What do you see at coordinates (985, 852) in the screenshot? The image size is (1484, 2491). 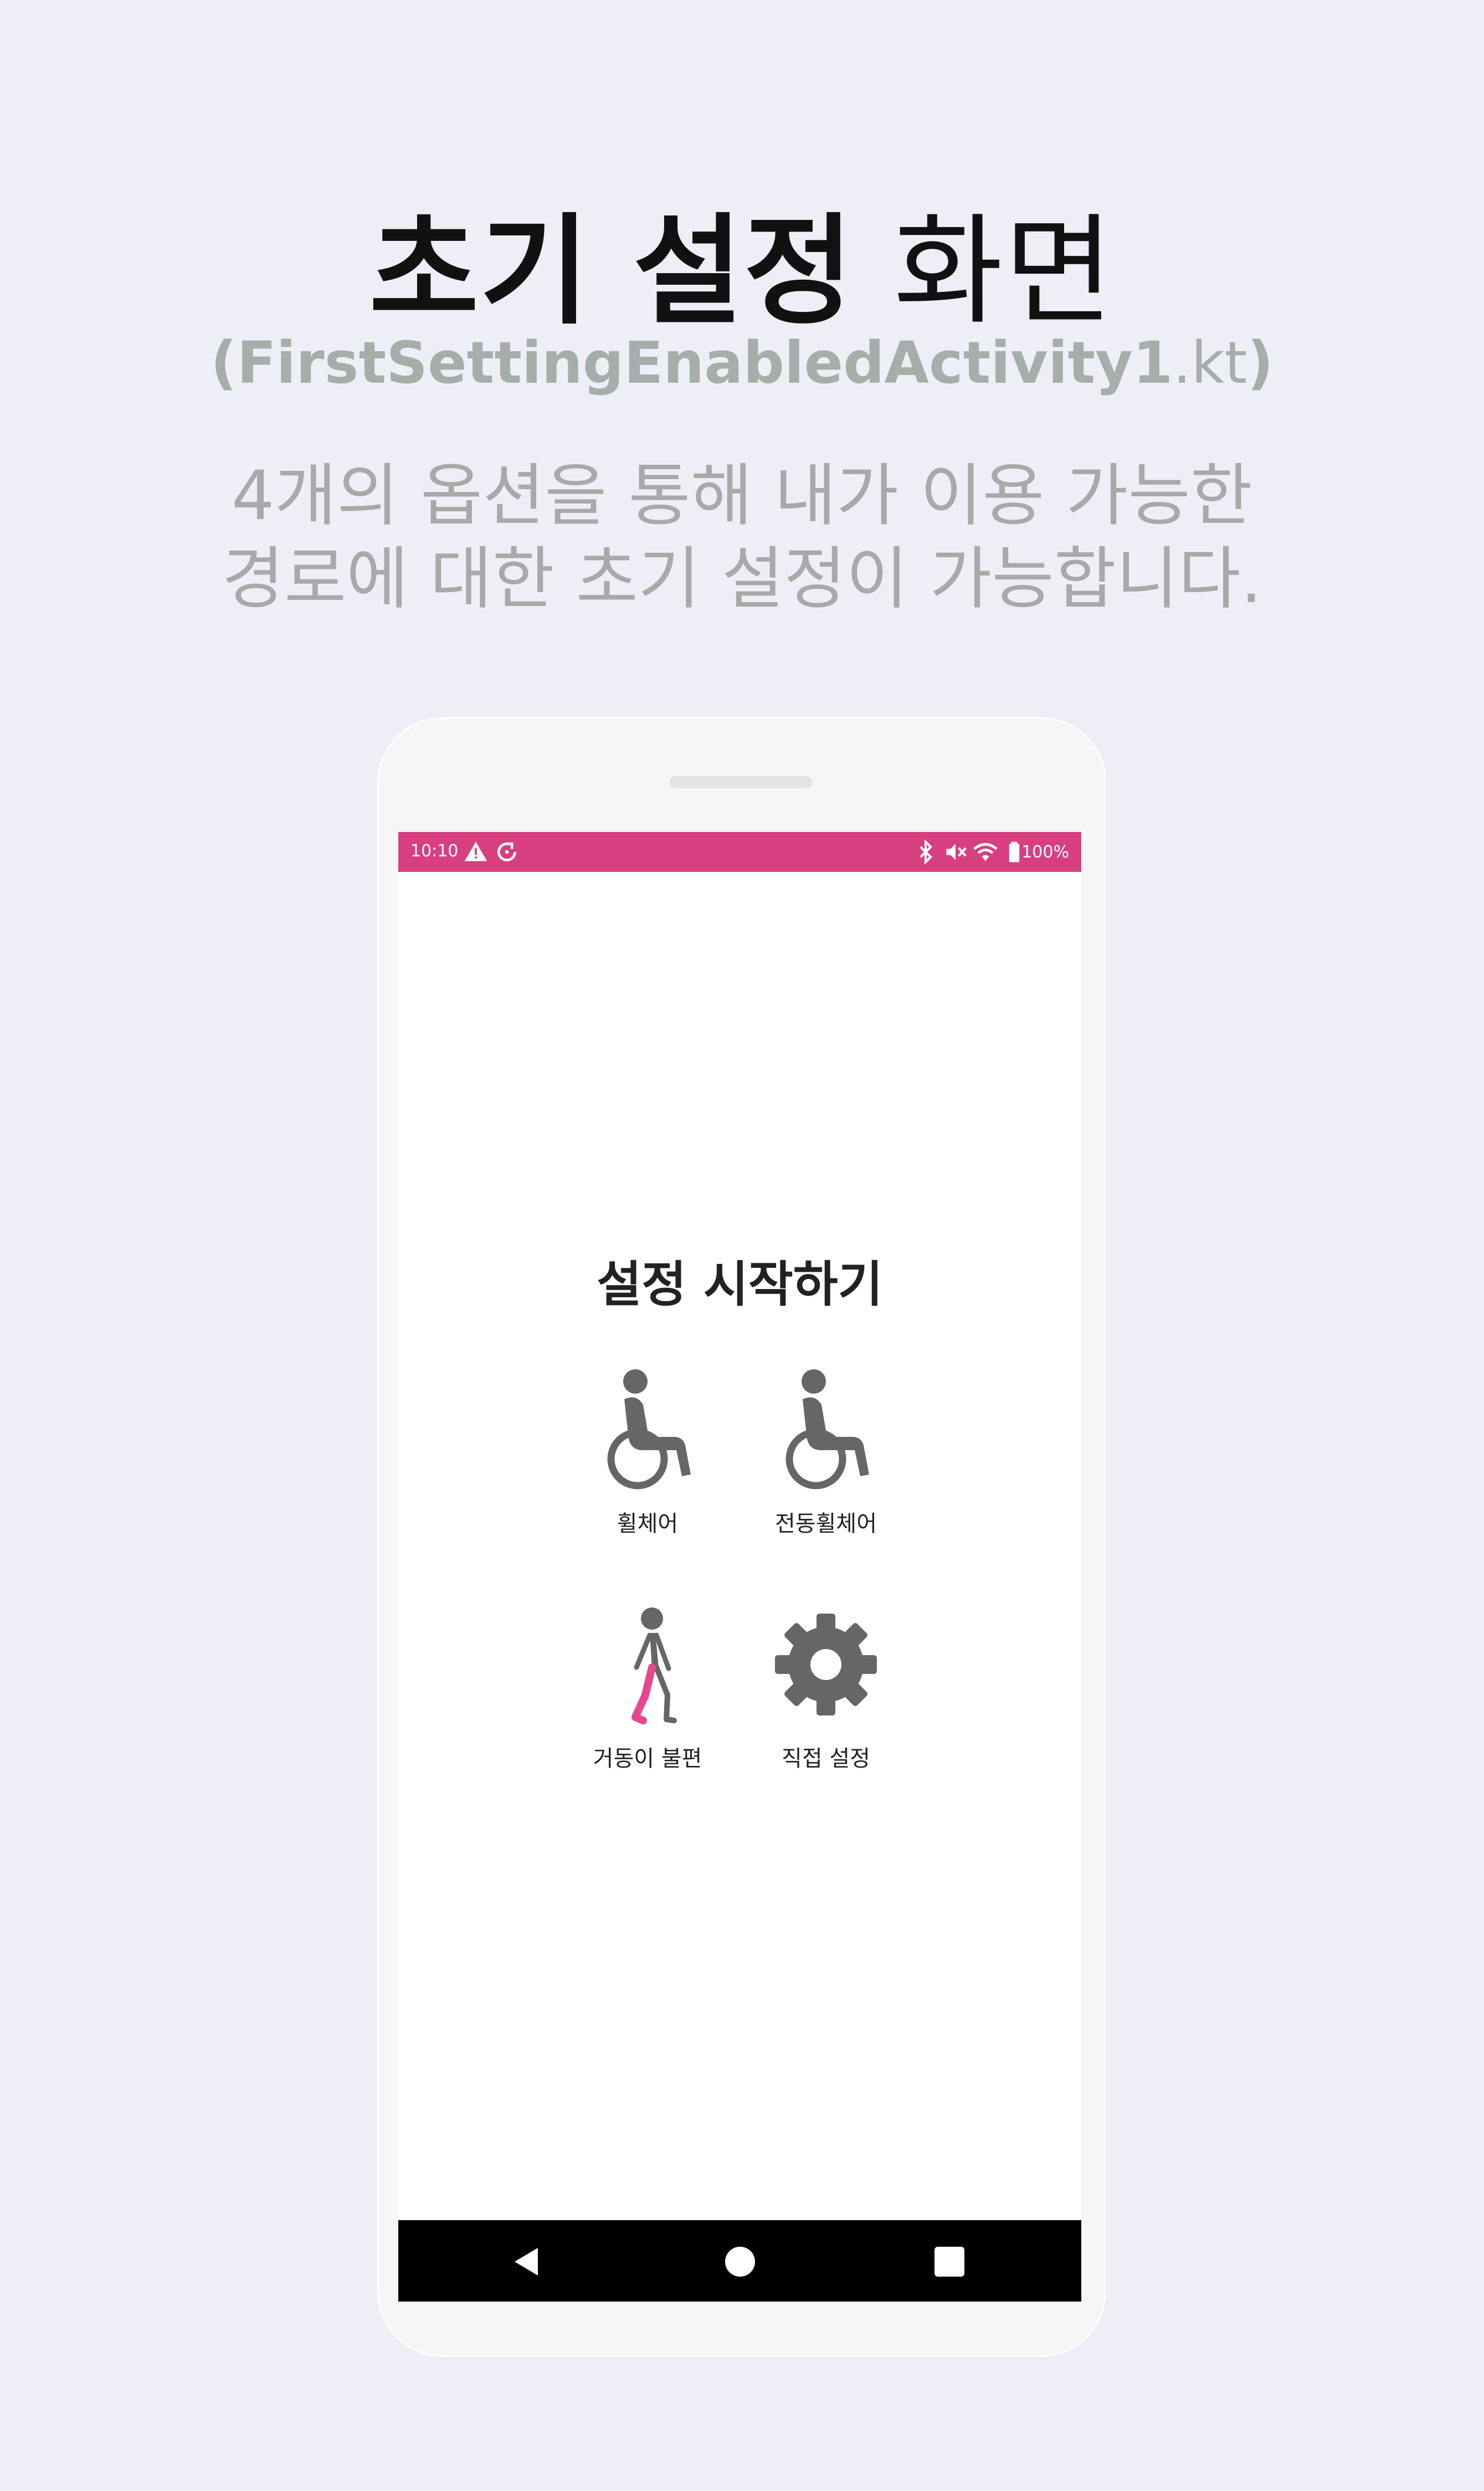 I see `wifi-icon` at bounding box center [985, 852].